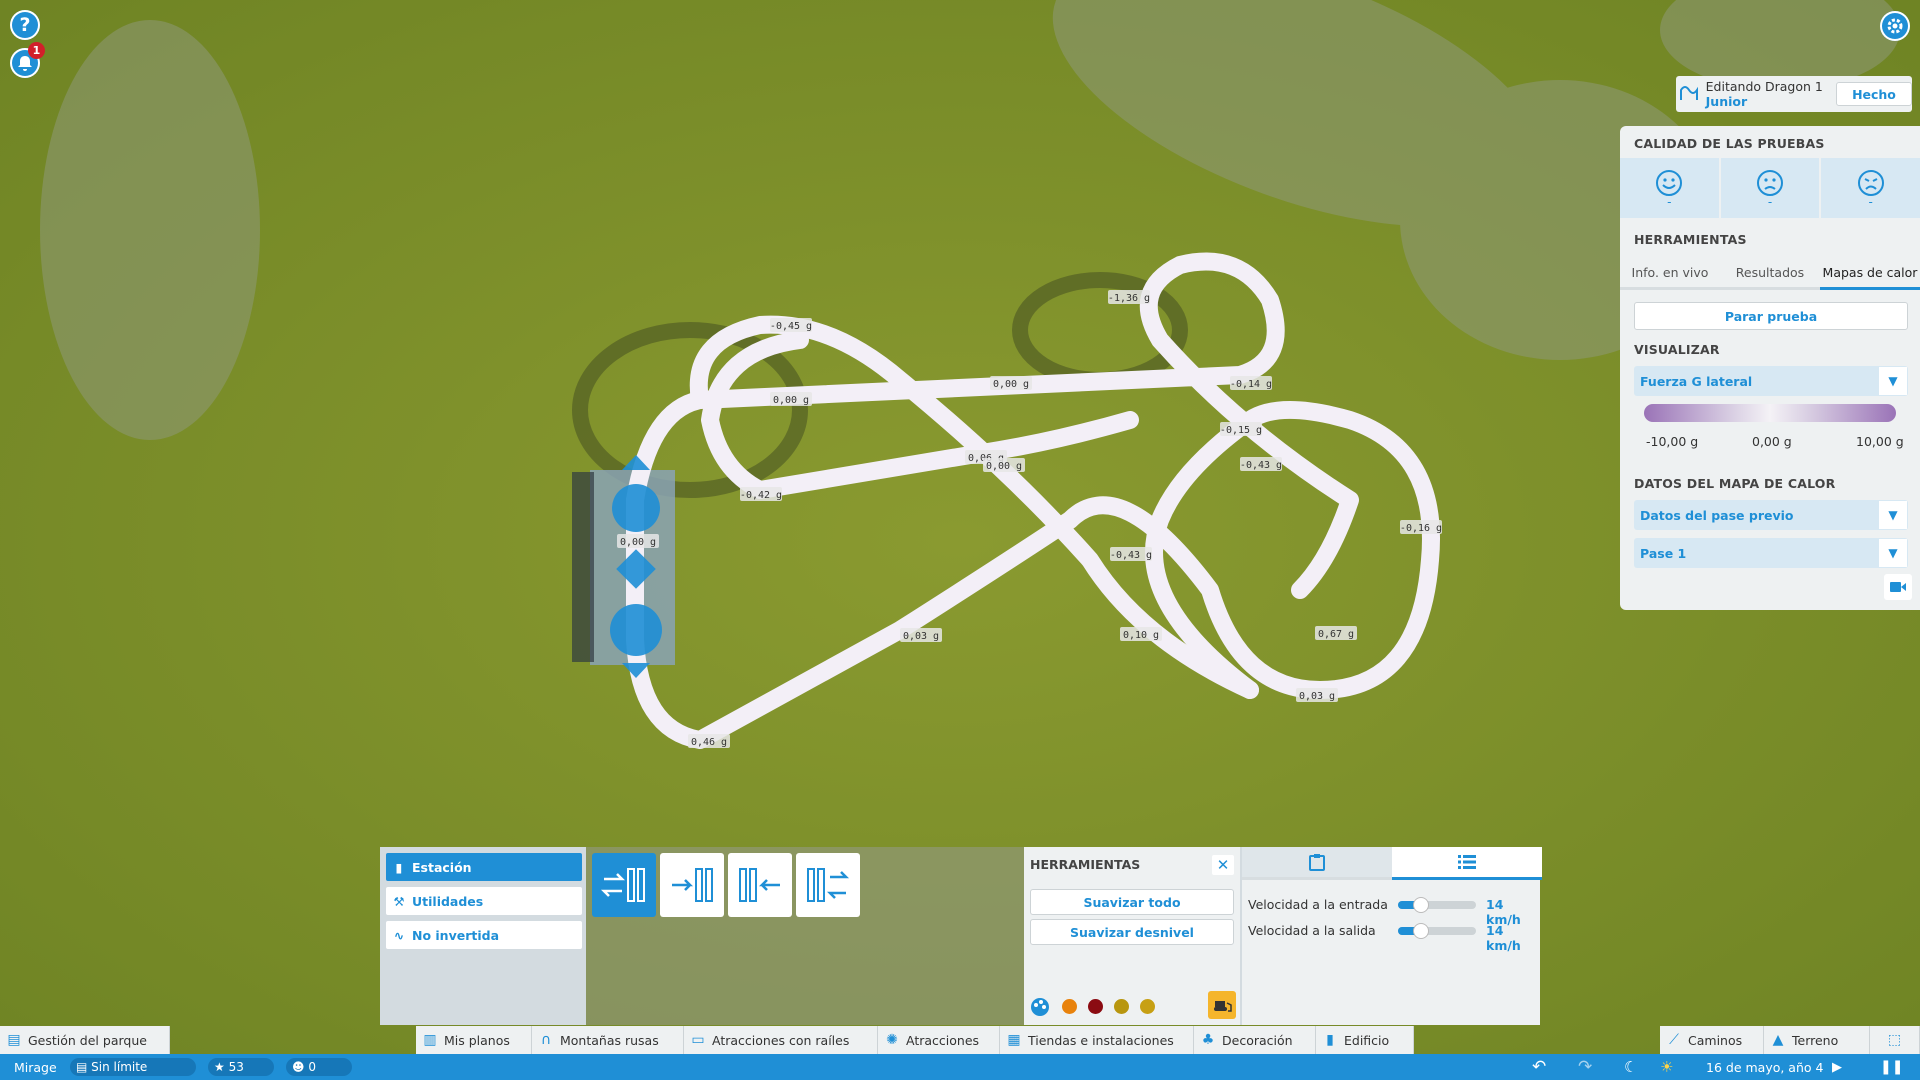 Image resolution: width=1920 pixels, height=1080 pixels. What do you see at coordinates (1004, 466) in the screenshot?
I see `g-force-label: 0,00 g` at bounding box center [1004, 466].